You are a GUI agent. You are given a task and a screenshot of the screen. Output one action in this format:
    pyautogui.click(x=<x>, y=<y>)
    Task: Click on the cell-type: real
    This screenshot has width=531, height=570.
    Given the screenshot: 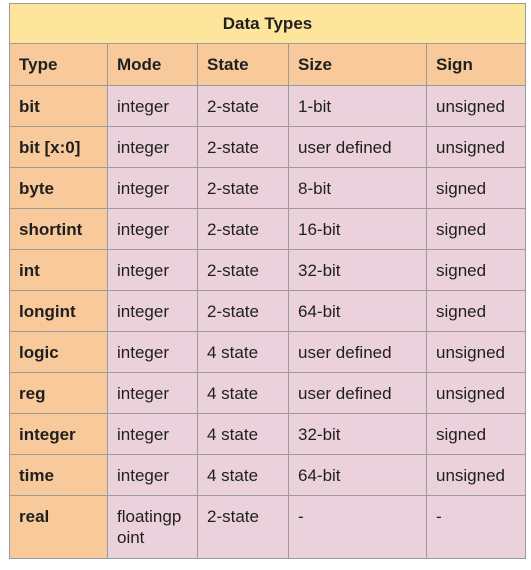 What is the action you would take?
    pyautogui.click(x=58, y=527)
    